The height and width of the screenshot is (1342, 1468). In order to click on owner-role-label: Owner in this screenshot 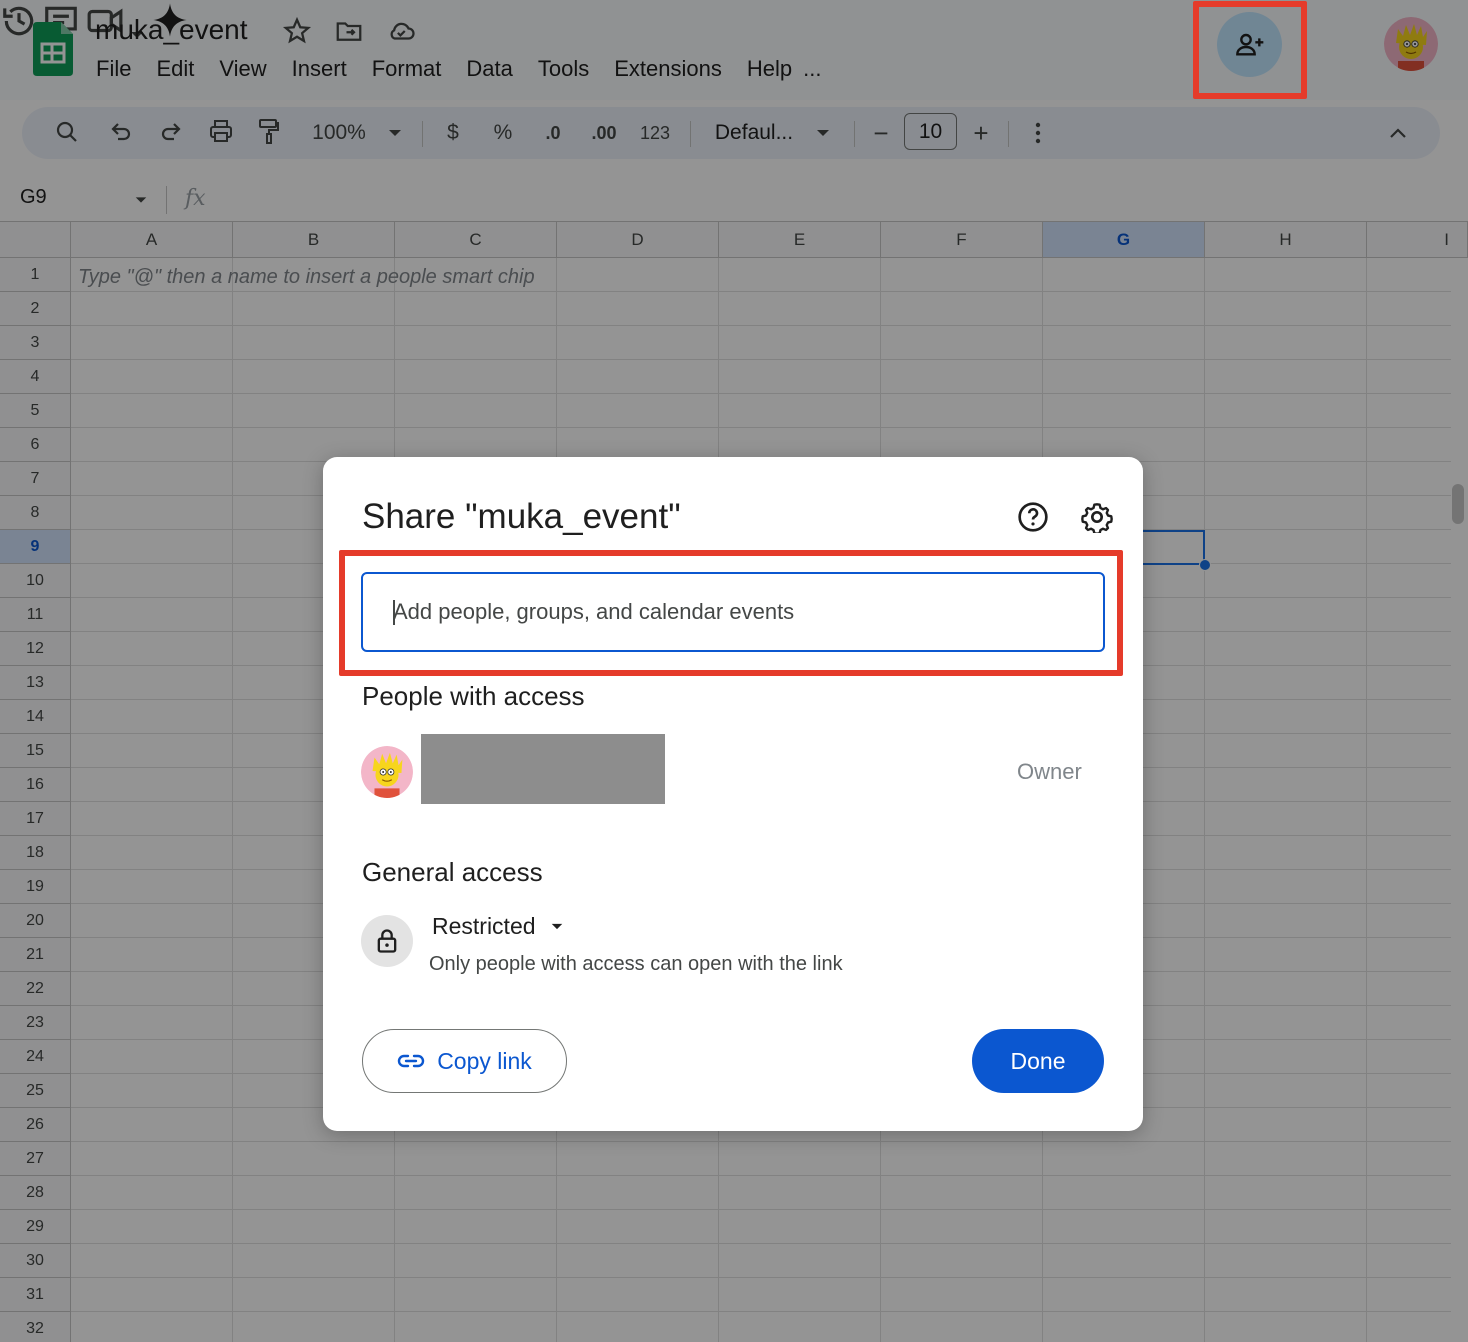, I will do `click(1049, 771)`.